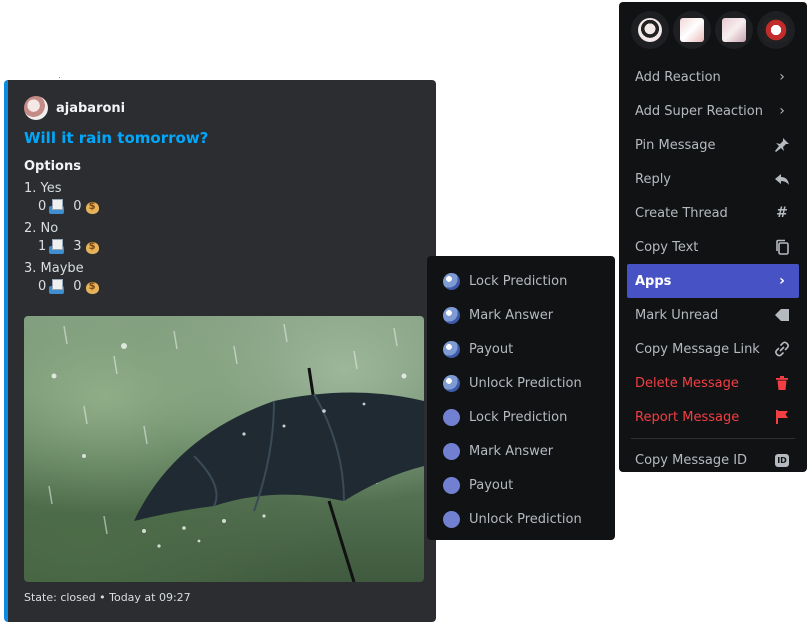 The image size is (811, 625). Describe the element at coordinates (41, 228) in the screenshot. I see `option-label: 2. No` at that location.